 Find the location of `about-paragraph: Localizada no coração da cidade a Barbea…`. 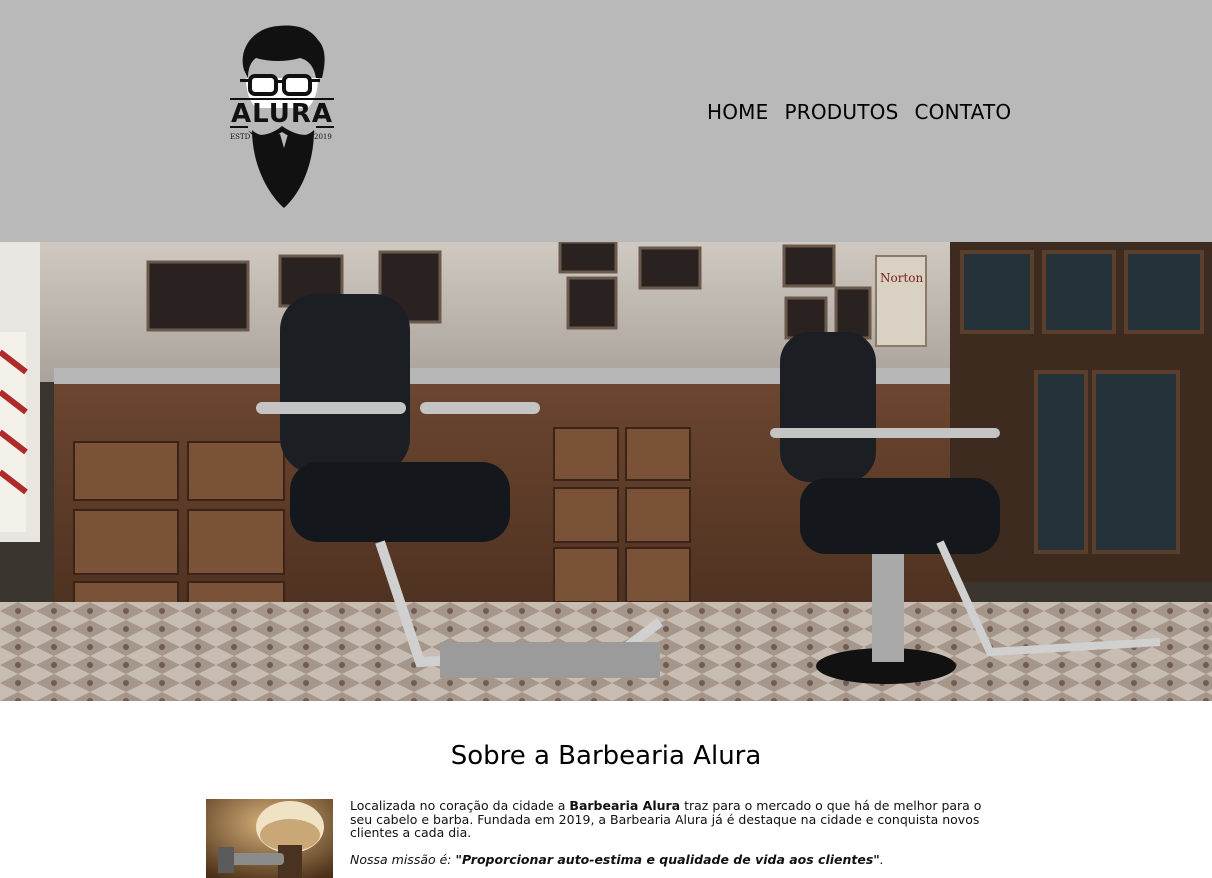

about-paragraph: Localizada no coração da cidade a Barbea… is located at coordinates (678, 819).